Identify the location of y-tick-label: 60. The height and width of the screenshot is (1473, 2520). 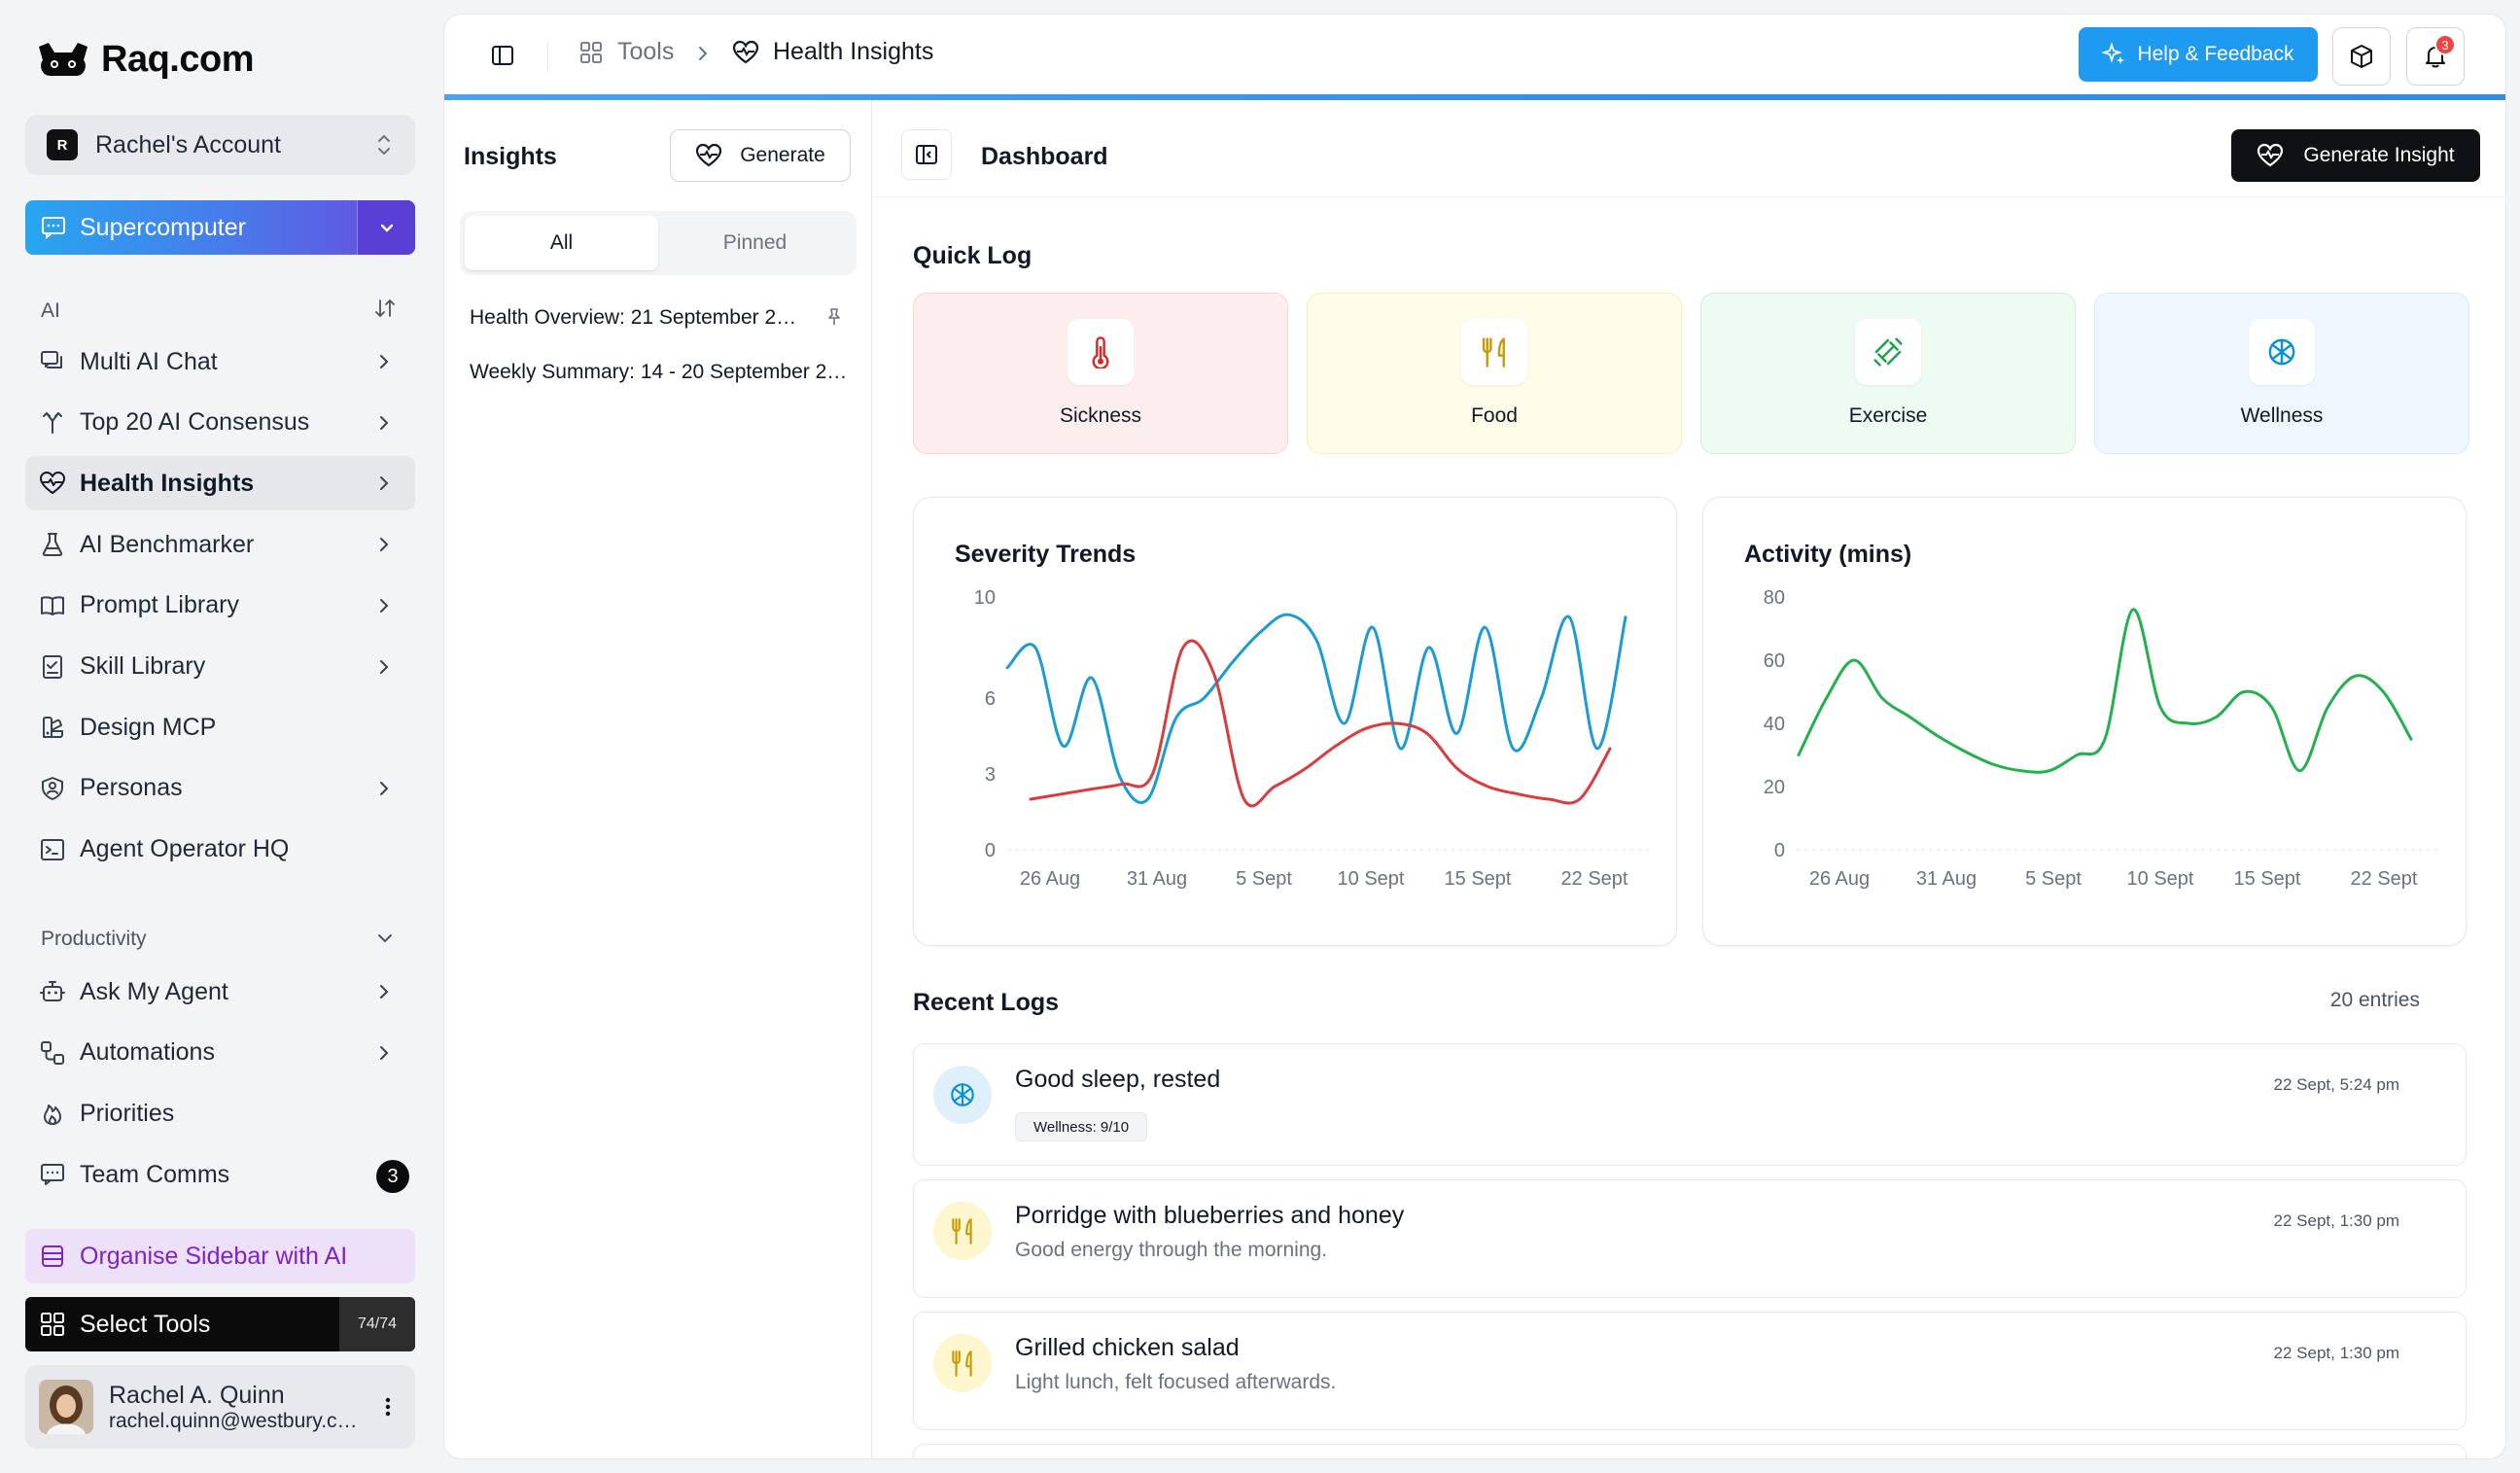
(1774, 661).